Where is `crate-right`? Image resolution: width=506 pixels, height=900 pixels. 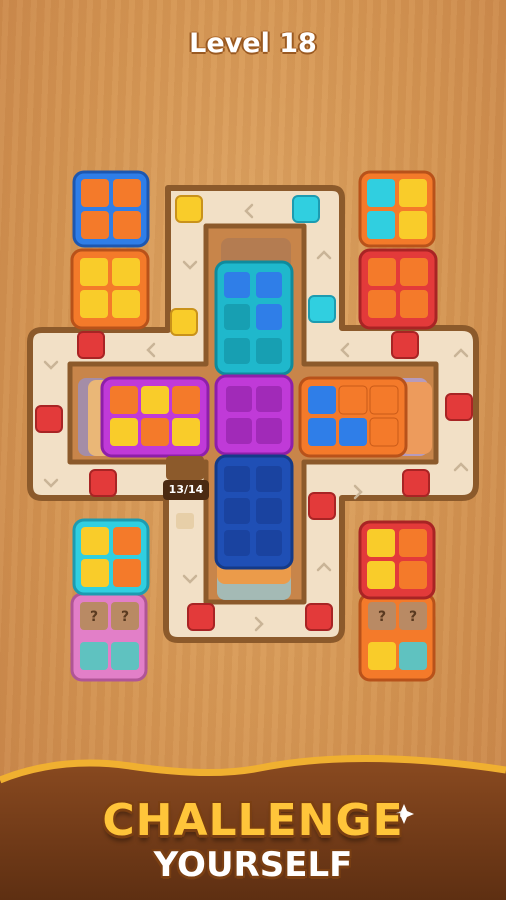 crate-right is located at coordinates (353, 417).